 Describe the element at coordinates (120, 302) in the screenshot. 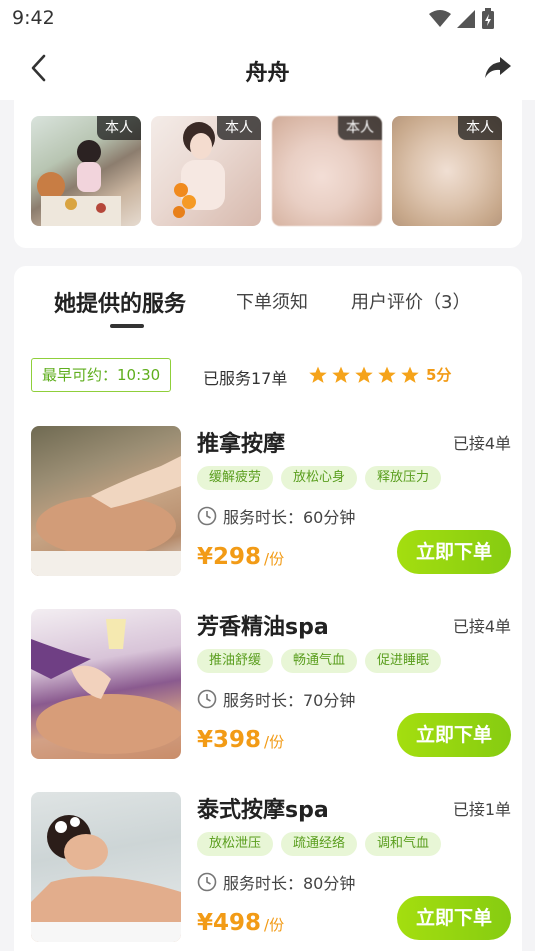

I see `tab-services: 她提供的服务` at that location.